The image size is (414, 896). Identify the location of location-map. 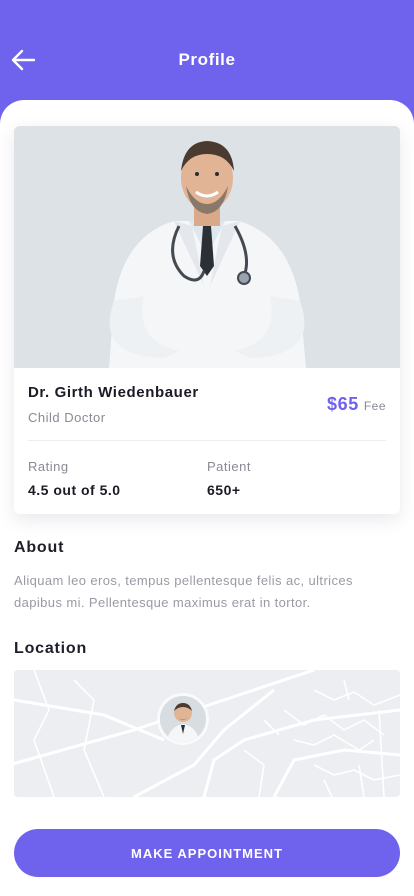
(207, 733).